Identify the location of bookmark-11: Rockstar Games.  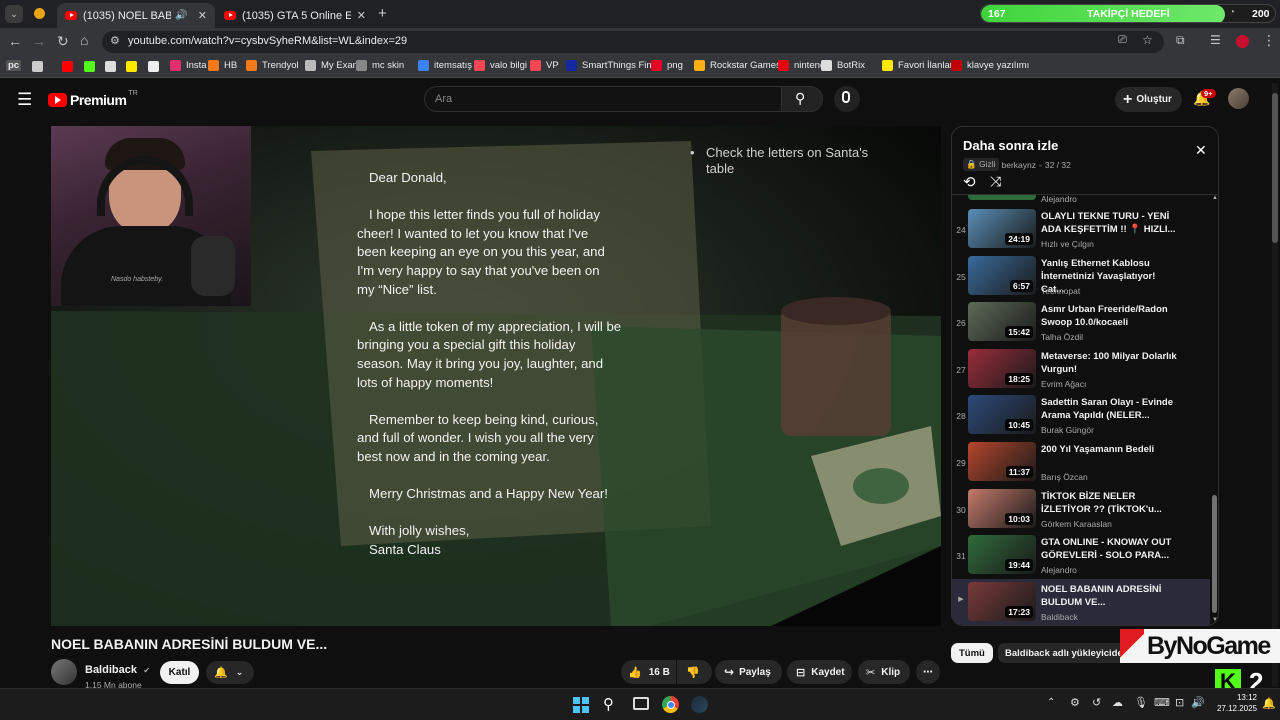
(737, 65).